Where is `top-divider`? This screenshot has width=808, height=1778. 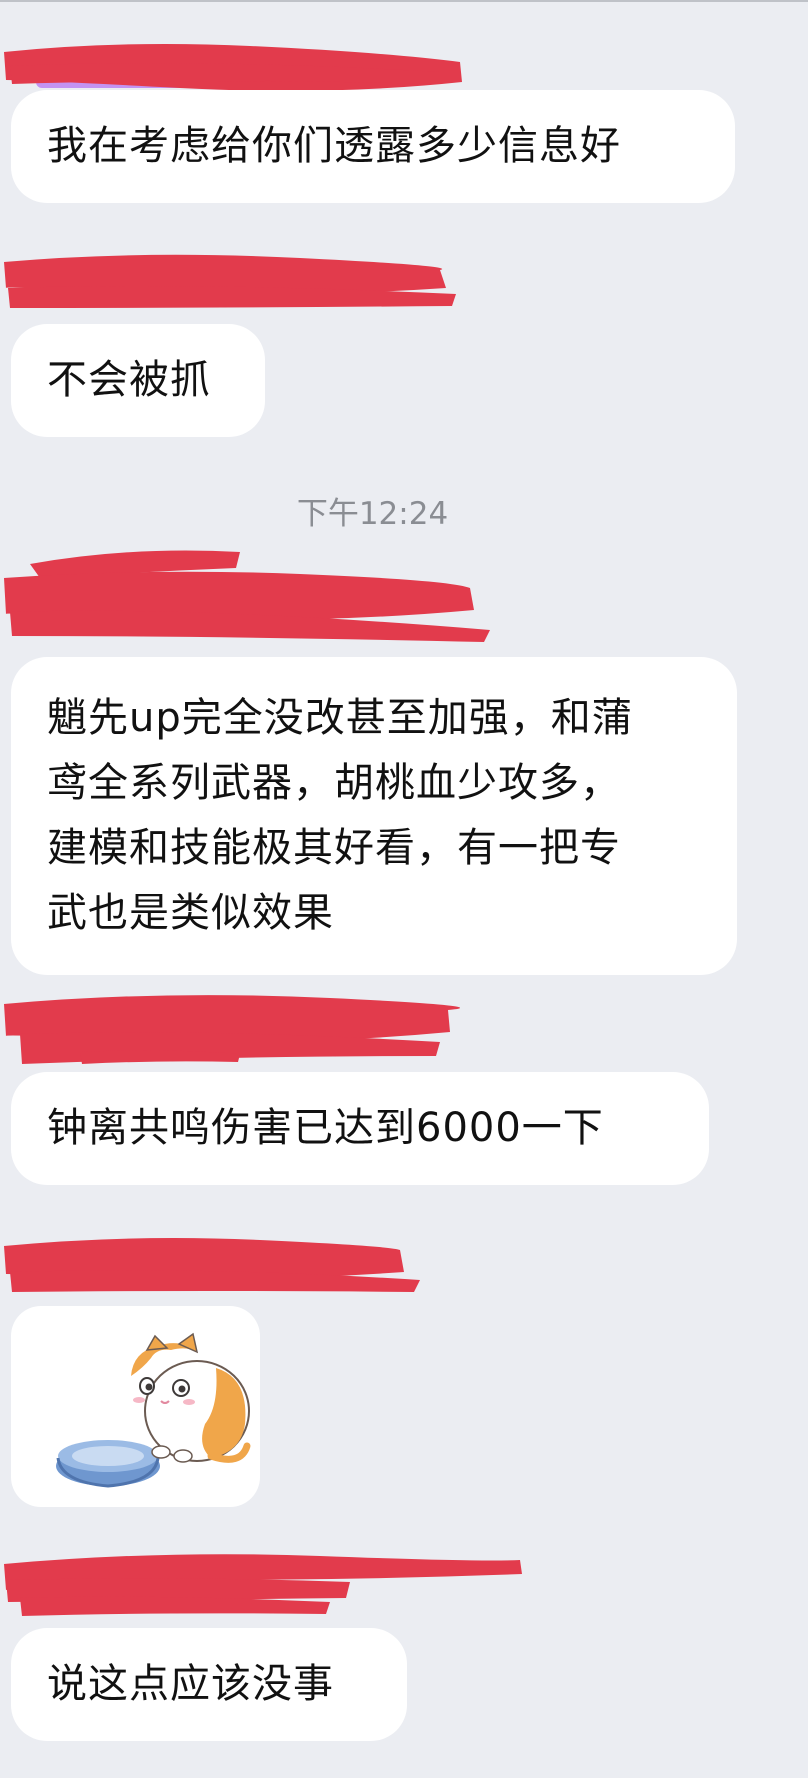
top-divider is located at coordinates (404, 1).